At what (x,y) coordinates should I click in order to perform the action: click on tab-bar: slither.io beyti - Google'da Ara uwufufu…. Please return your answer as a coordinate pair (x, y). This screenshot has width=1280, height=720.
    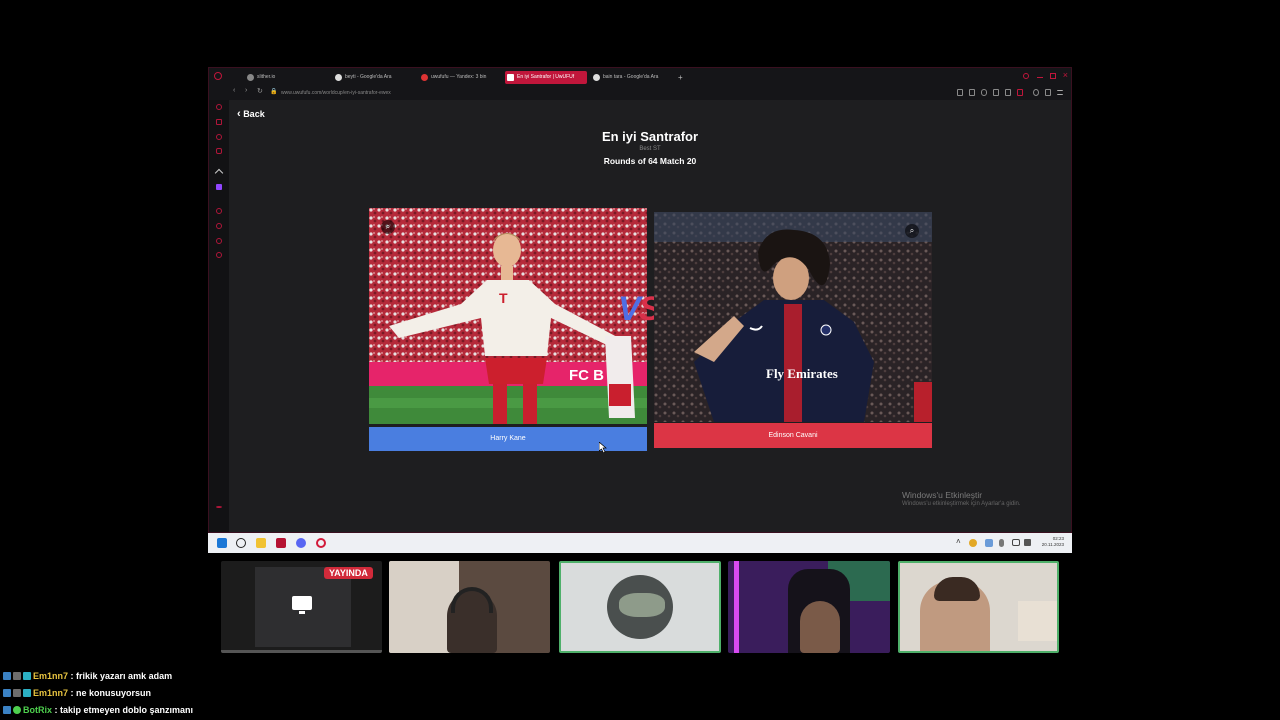
    Looking at the image, I should click on (640, 77).